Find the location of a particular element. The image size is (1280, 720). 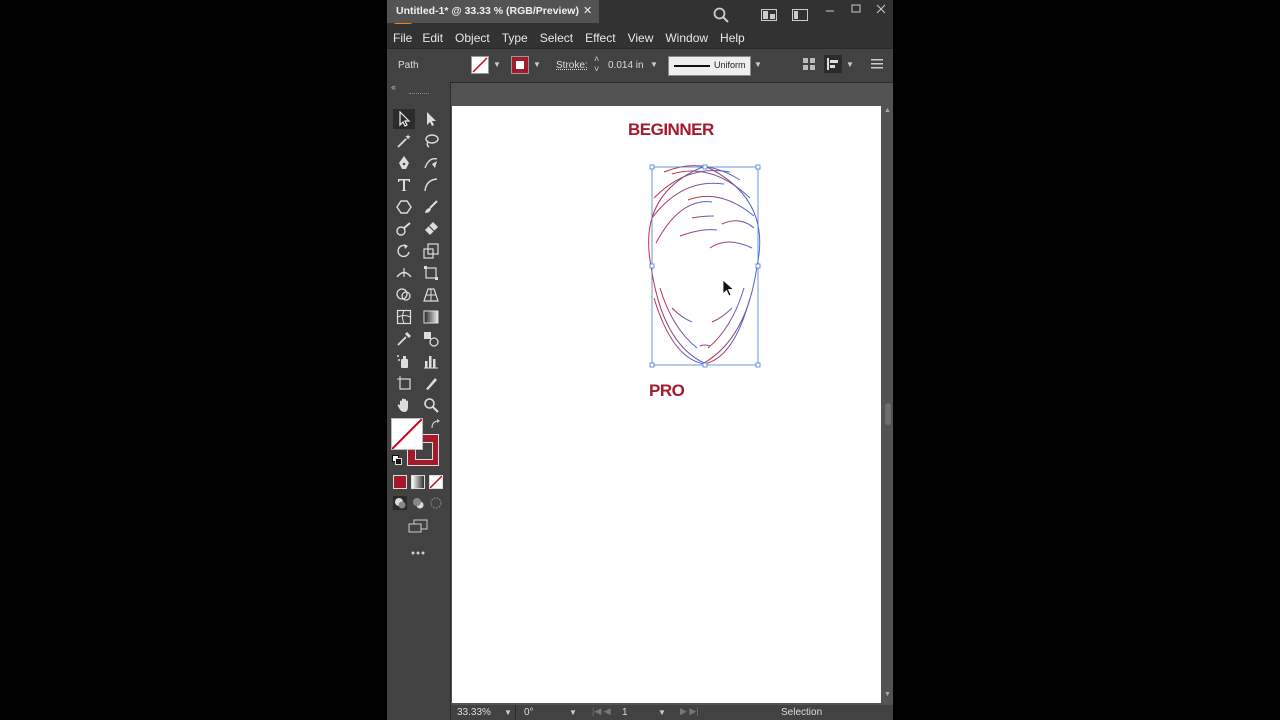

menu-file: File is located at coordinates (402, 38).